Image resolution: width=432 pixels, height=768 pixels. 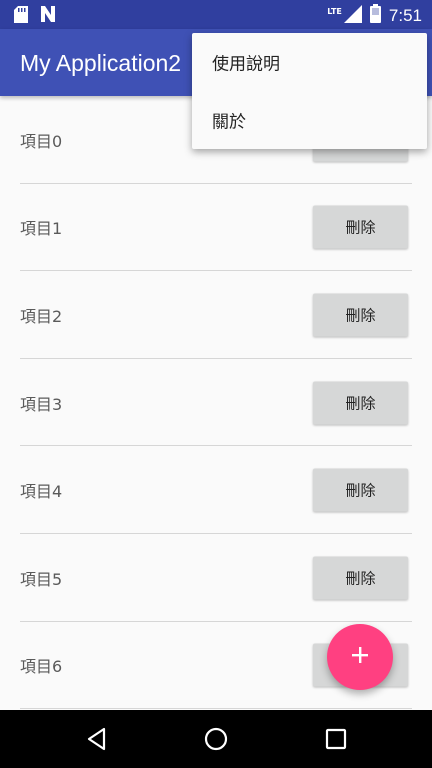 What do you see at coordinates (216, 228) in the screenshot?
I see `list-item: 項目1 刪除` at bounding box center [216, 228].